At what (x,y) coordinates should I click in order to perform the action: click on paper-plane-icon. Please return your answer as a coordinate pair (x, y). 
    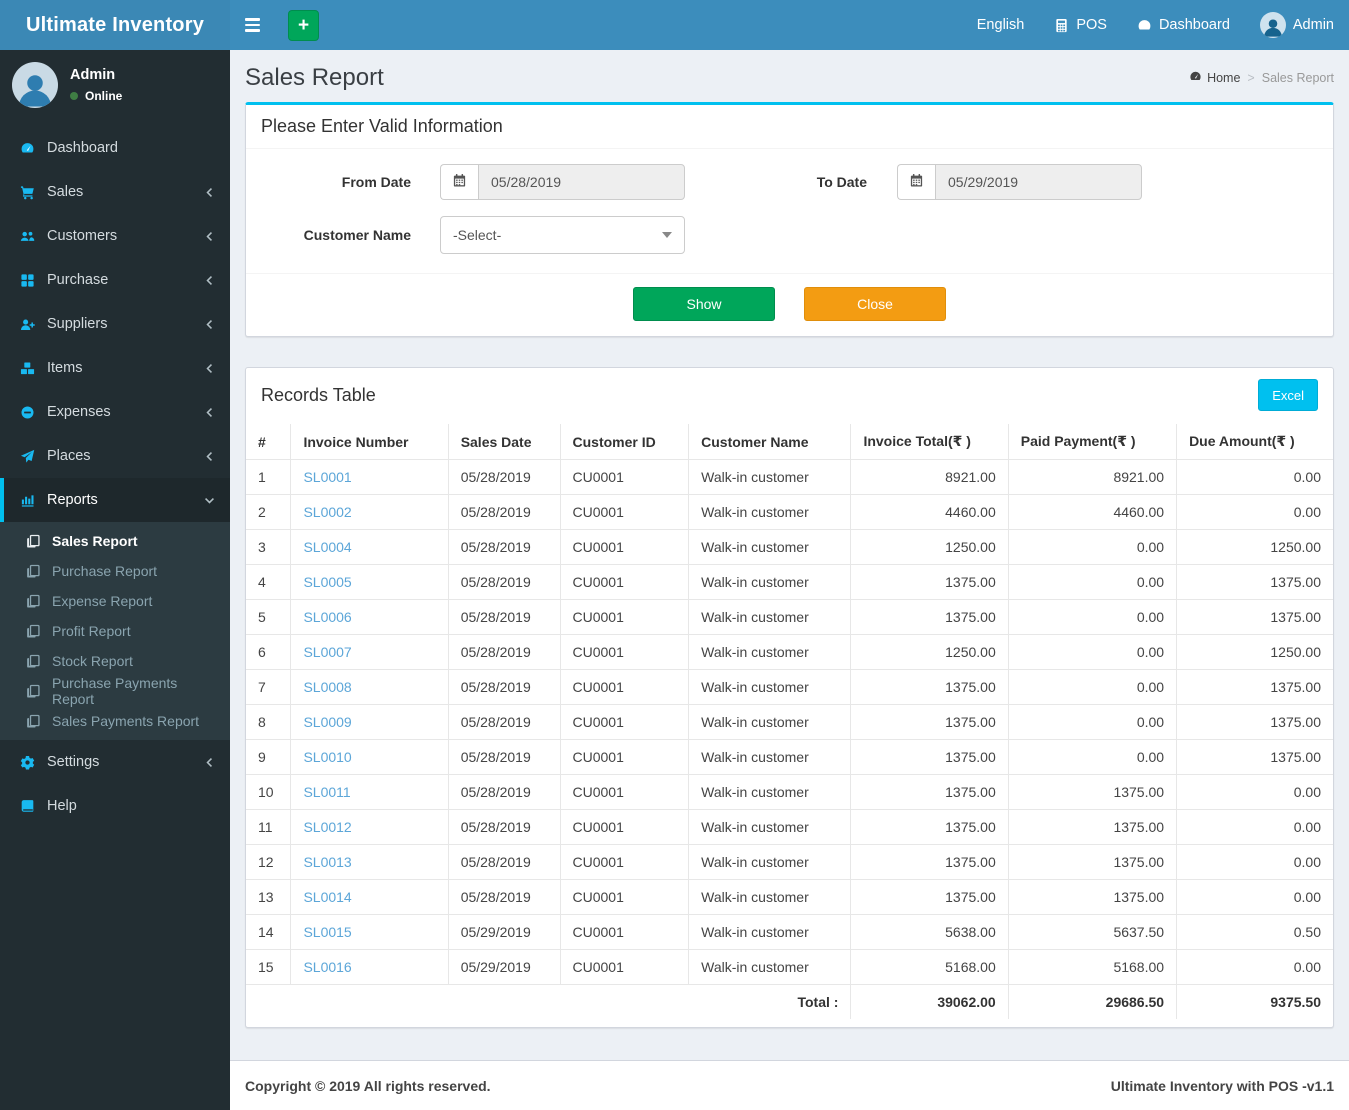
    Looking at the image, I should click on (27, 456).